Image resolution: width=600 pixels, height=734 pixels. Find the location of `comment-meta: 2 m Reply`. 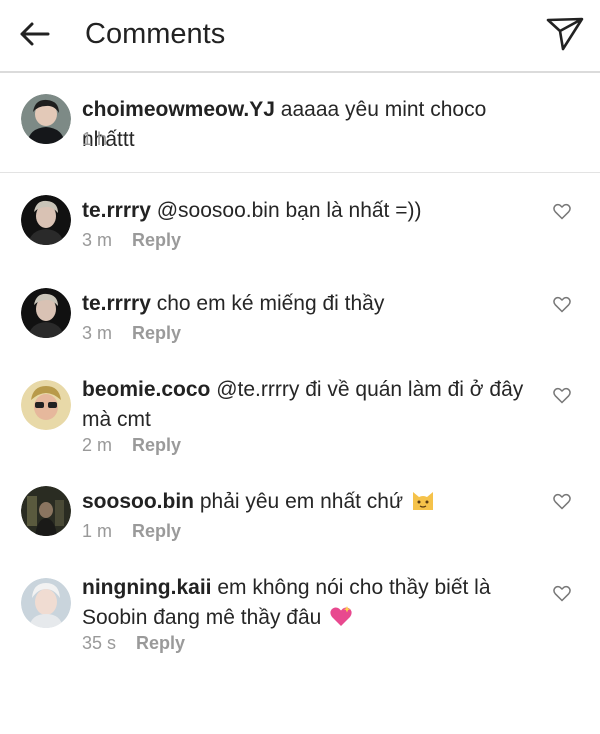

comment-meta: 2 m Reply is located at coordinates (131, 445).